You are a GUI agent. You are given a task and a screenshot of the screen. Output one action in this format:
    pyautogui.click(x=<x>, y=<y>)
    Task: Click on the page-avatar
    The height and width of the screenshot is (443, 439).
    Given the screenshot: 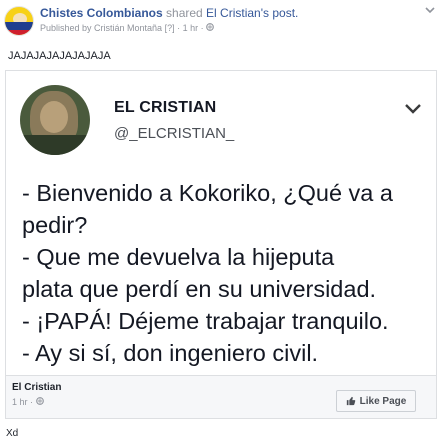 What is the action you would take?
    pyautogui.click(x=19, y=21)
    